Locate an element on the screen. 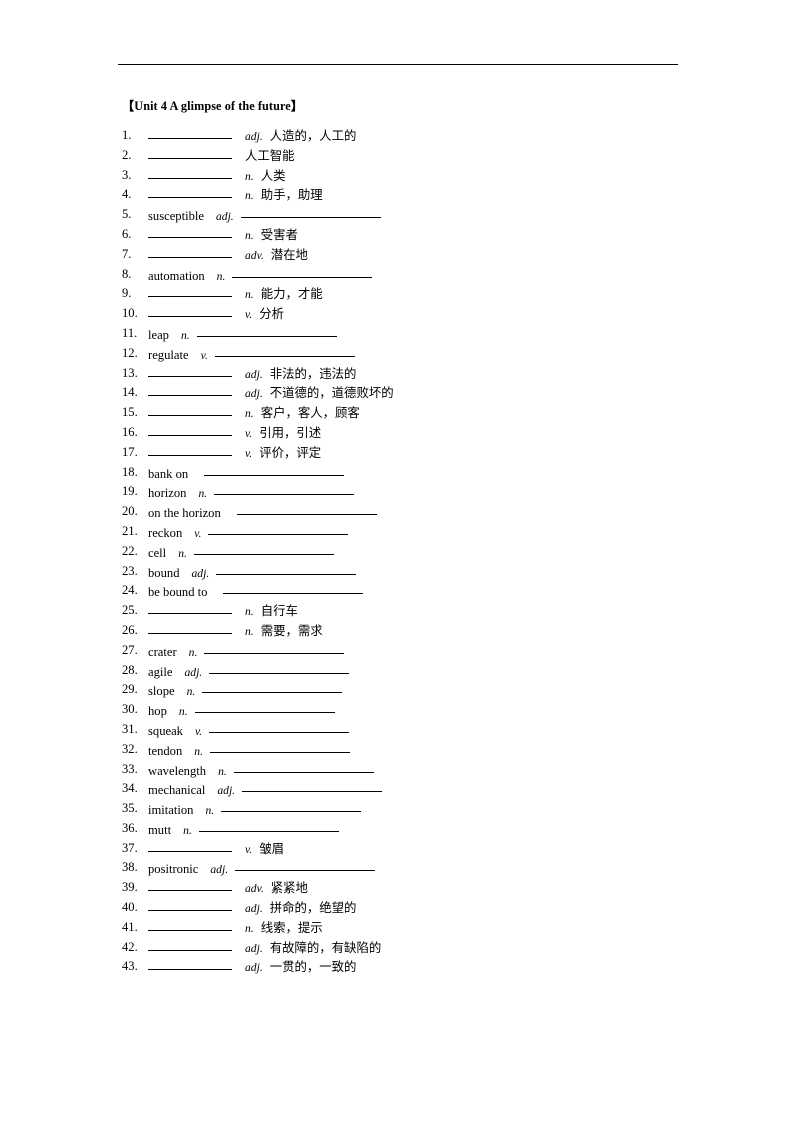  header-rule is located at coordinates (398, 64).